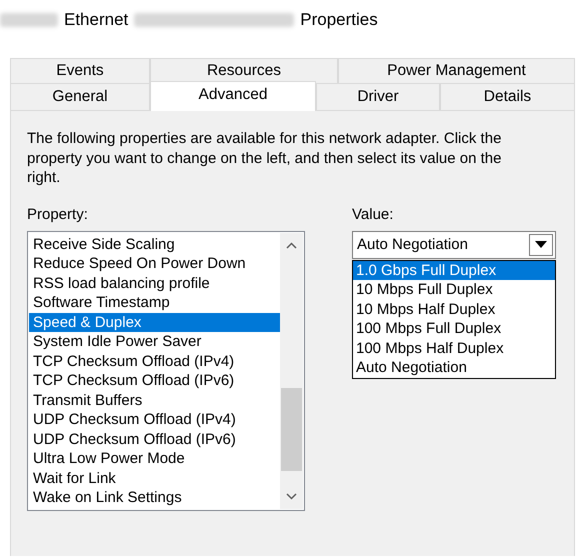  I want to click on property-item: RSS load balancing profile, so click(154, 283).